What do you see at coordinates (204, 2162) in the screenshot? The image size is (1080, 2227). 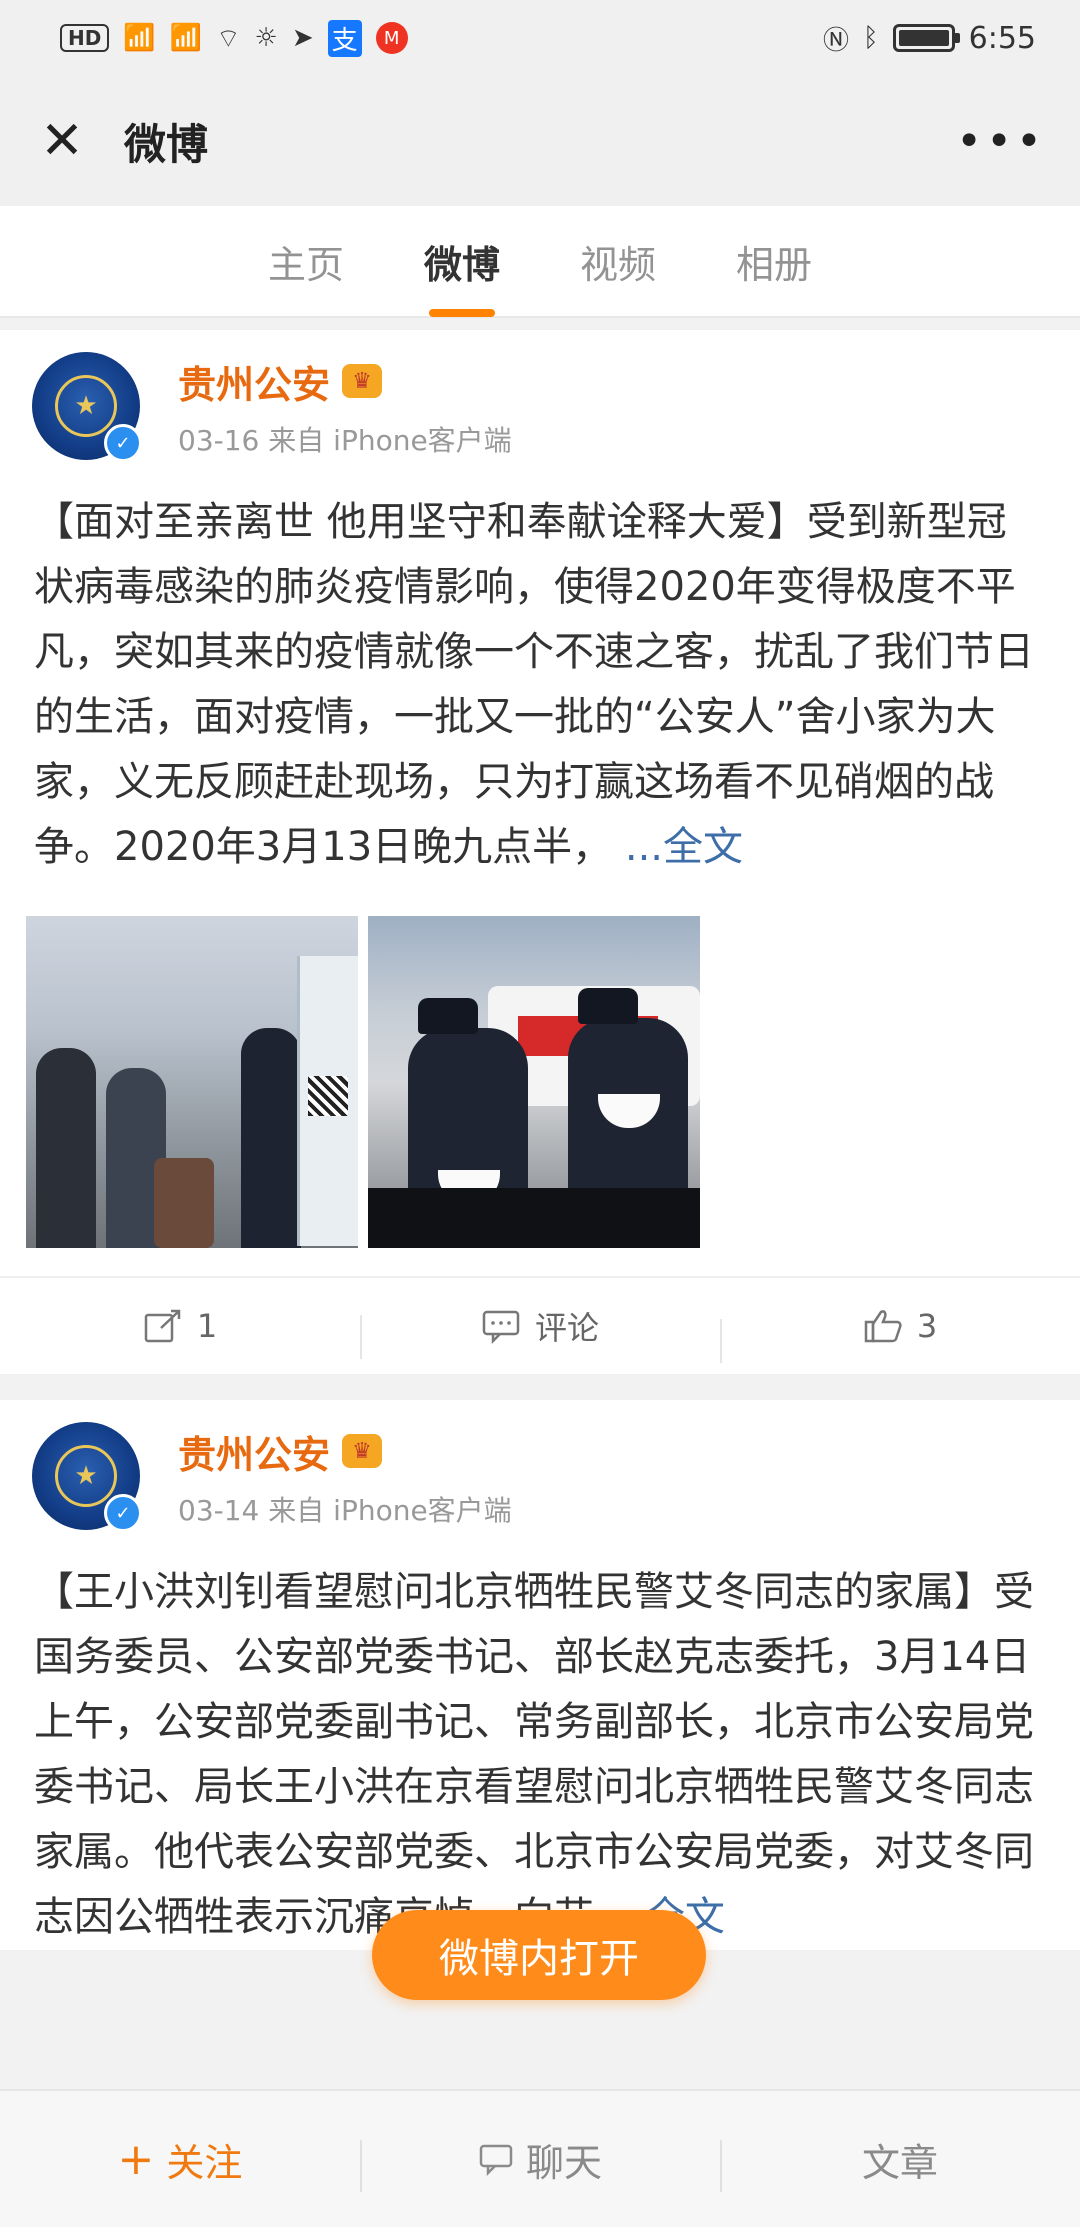 I see `follow-label: 关注` at bounding box center [204, 2162].